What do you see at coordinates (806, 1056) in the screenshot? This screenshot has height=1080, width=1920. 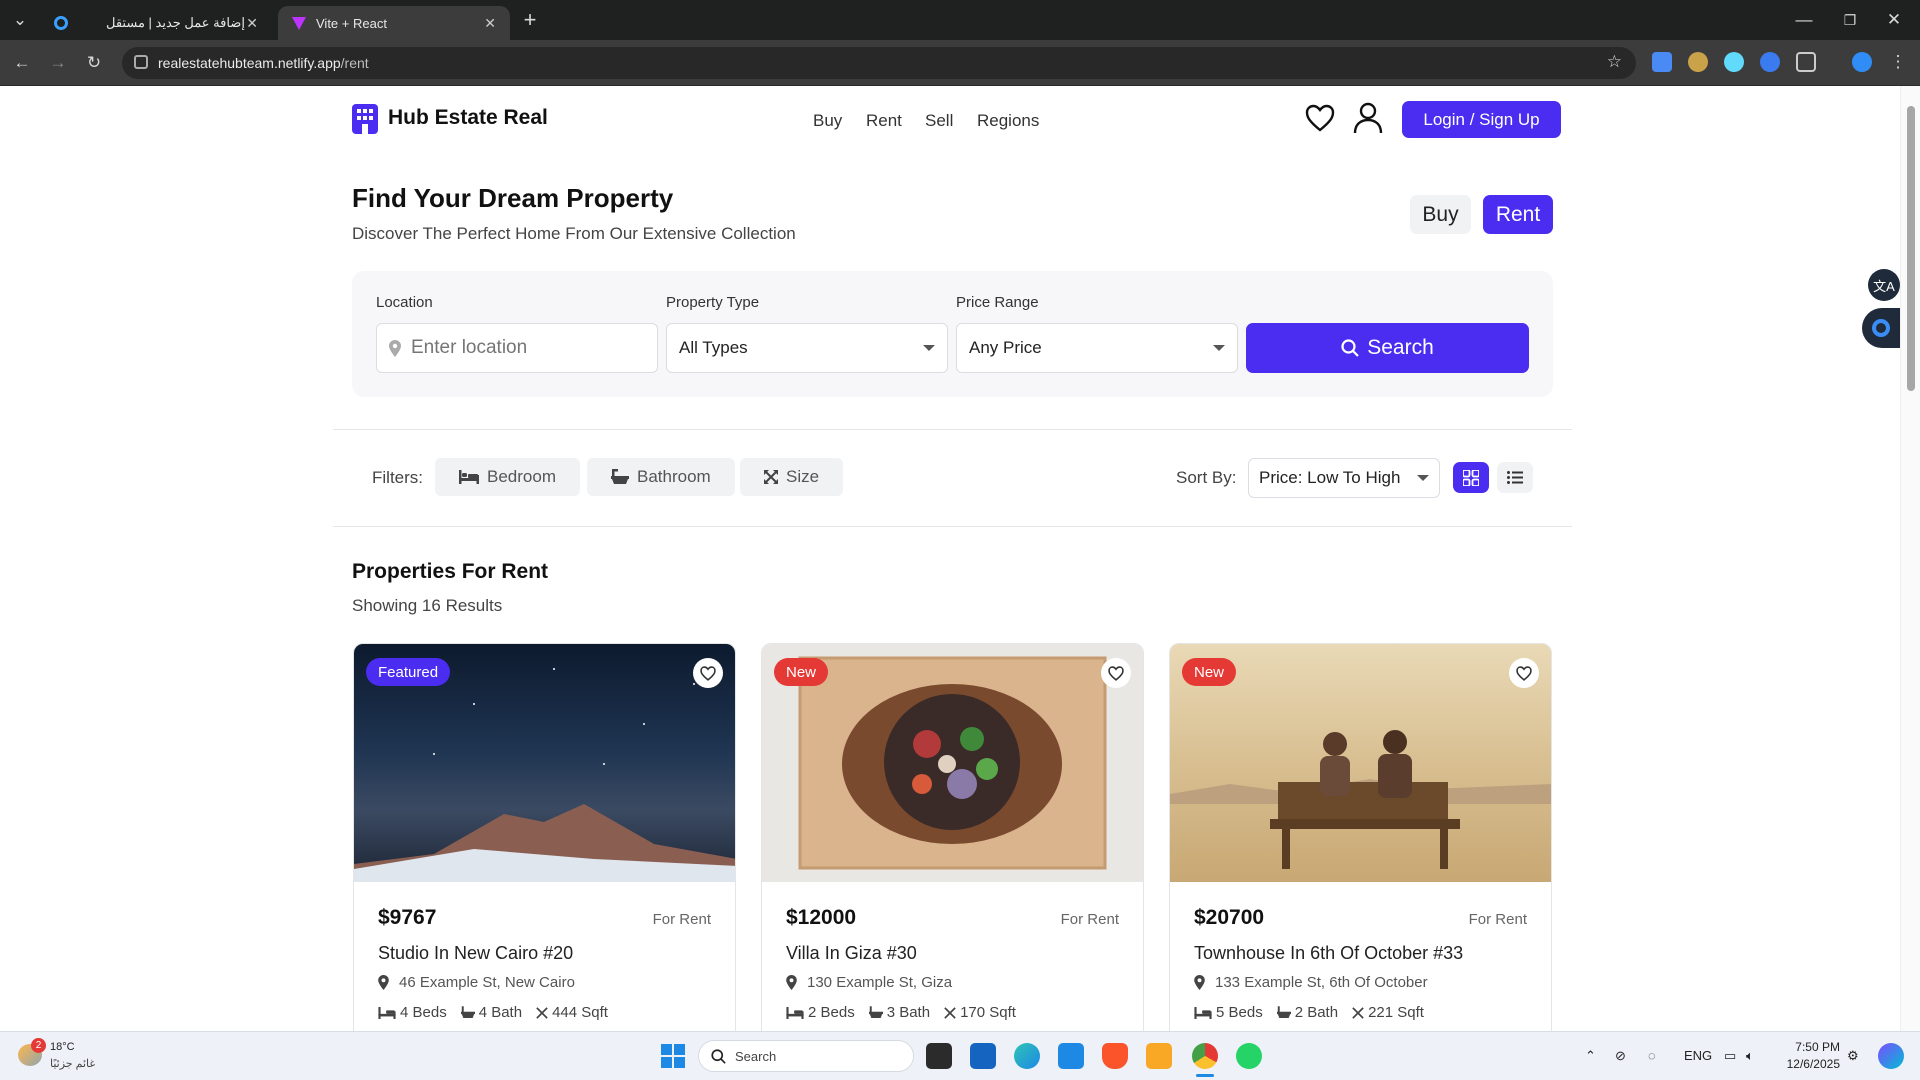 I see `taskbar-search: Search` at bounding box center [806, 1056].